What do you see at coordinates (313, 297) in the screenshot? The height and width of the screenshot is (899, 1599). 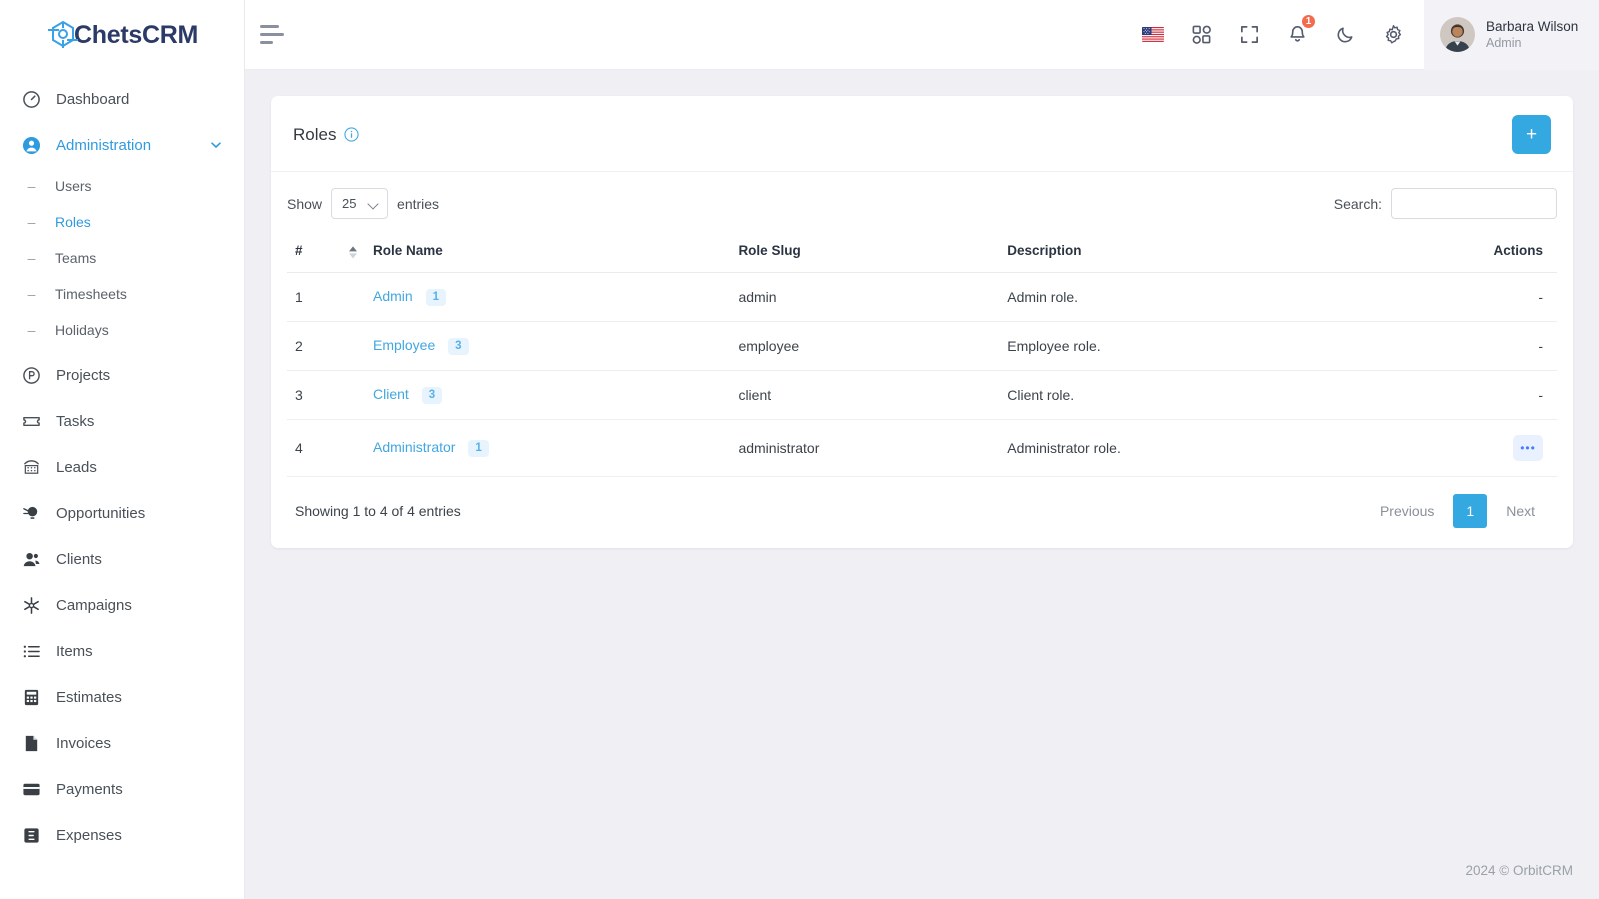 I see `cell-number: 1` at bounding box center [313, 297].